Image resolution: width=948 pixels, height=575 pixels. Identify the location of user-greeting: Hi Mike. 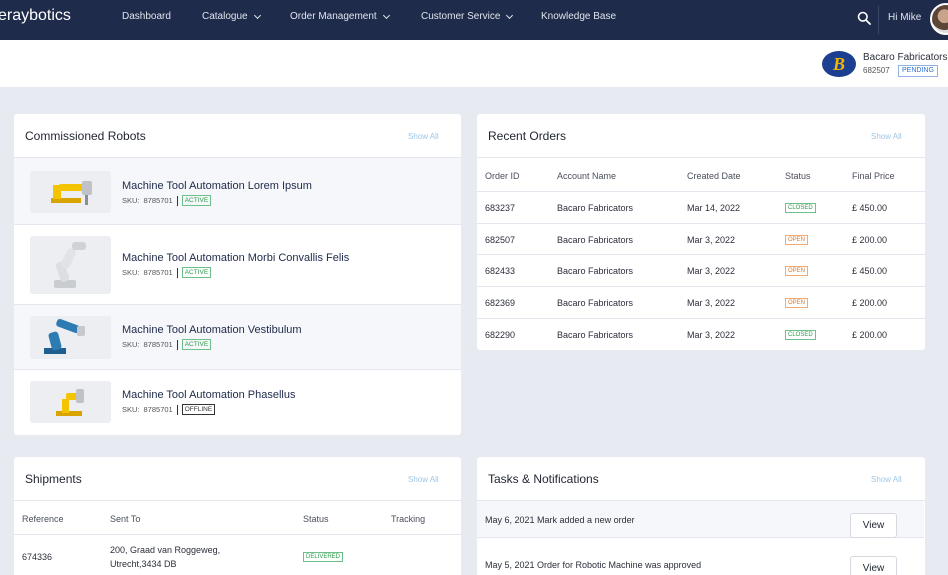
(904, 17).